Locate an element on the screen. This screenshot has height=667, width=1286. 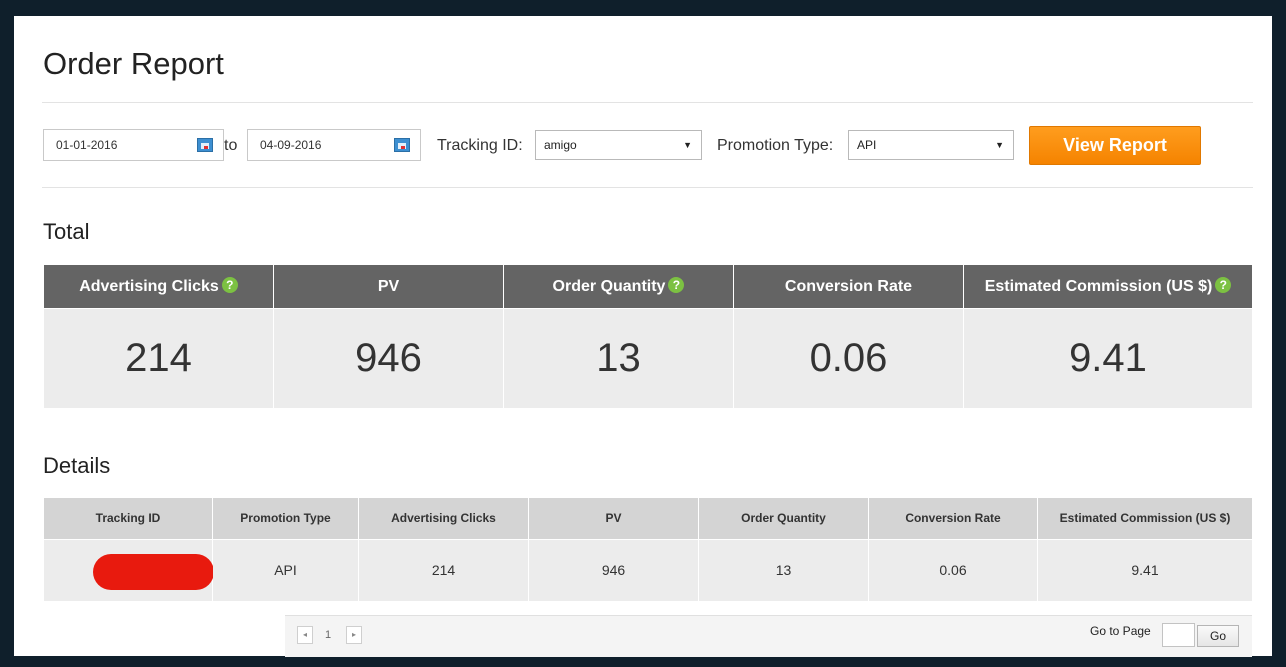
column-label: Conversion Rate is located at coordinates (848, 286).